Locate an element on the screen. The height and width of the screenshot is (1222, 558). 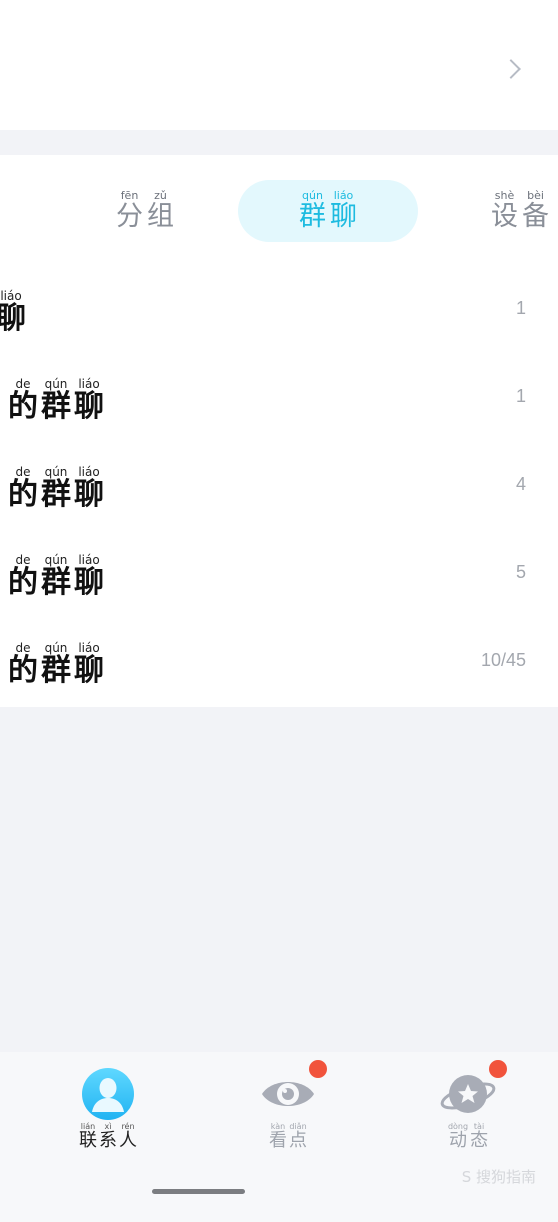
nav-label-char: 人 is located at coordinates (128, 1140).